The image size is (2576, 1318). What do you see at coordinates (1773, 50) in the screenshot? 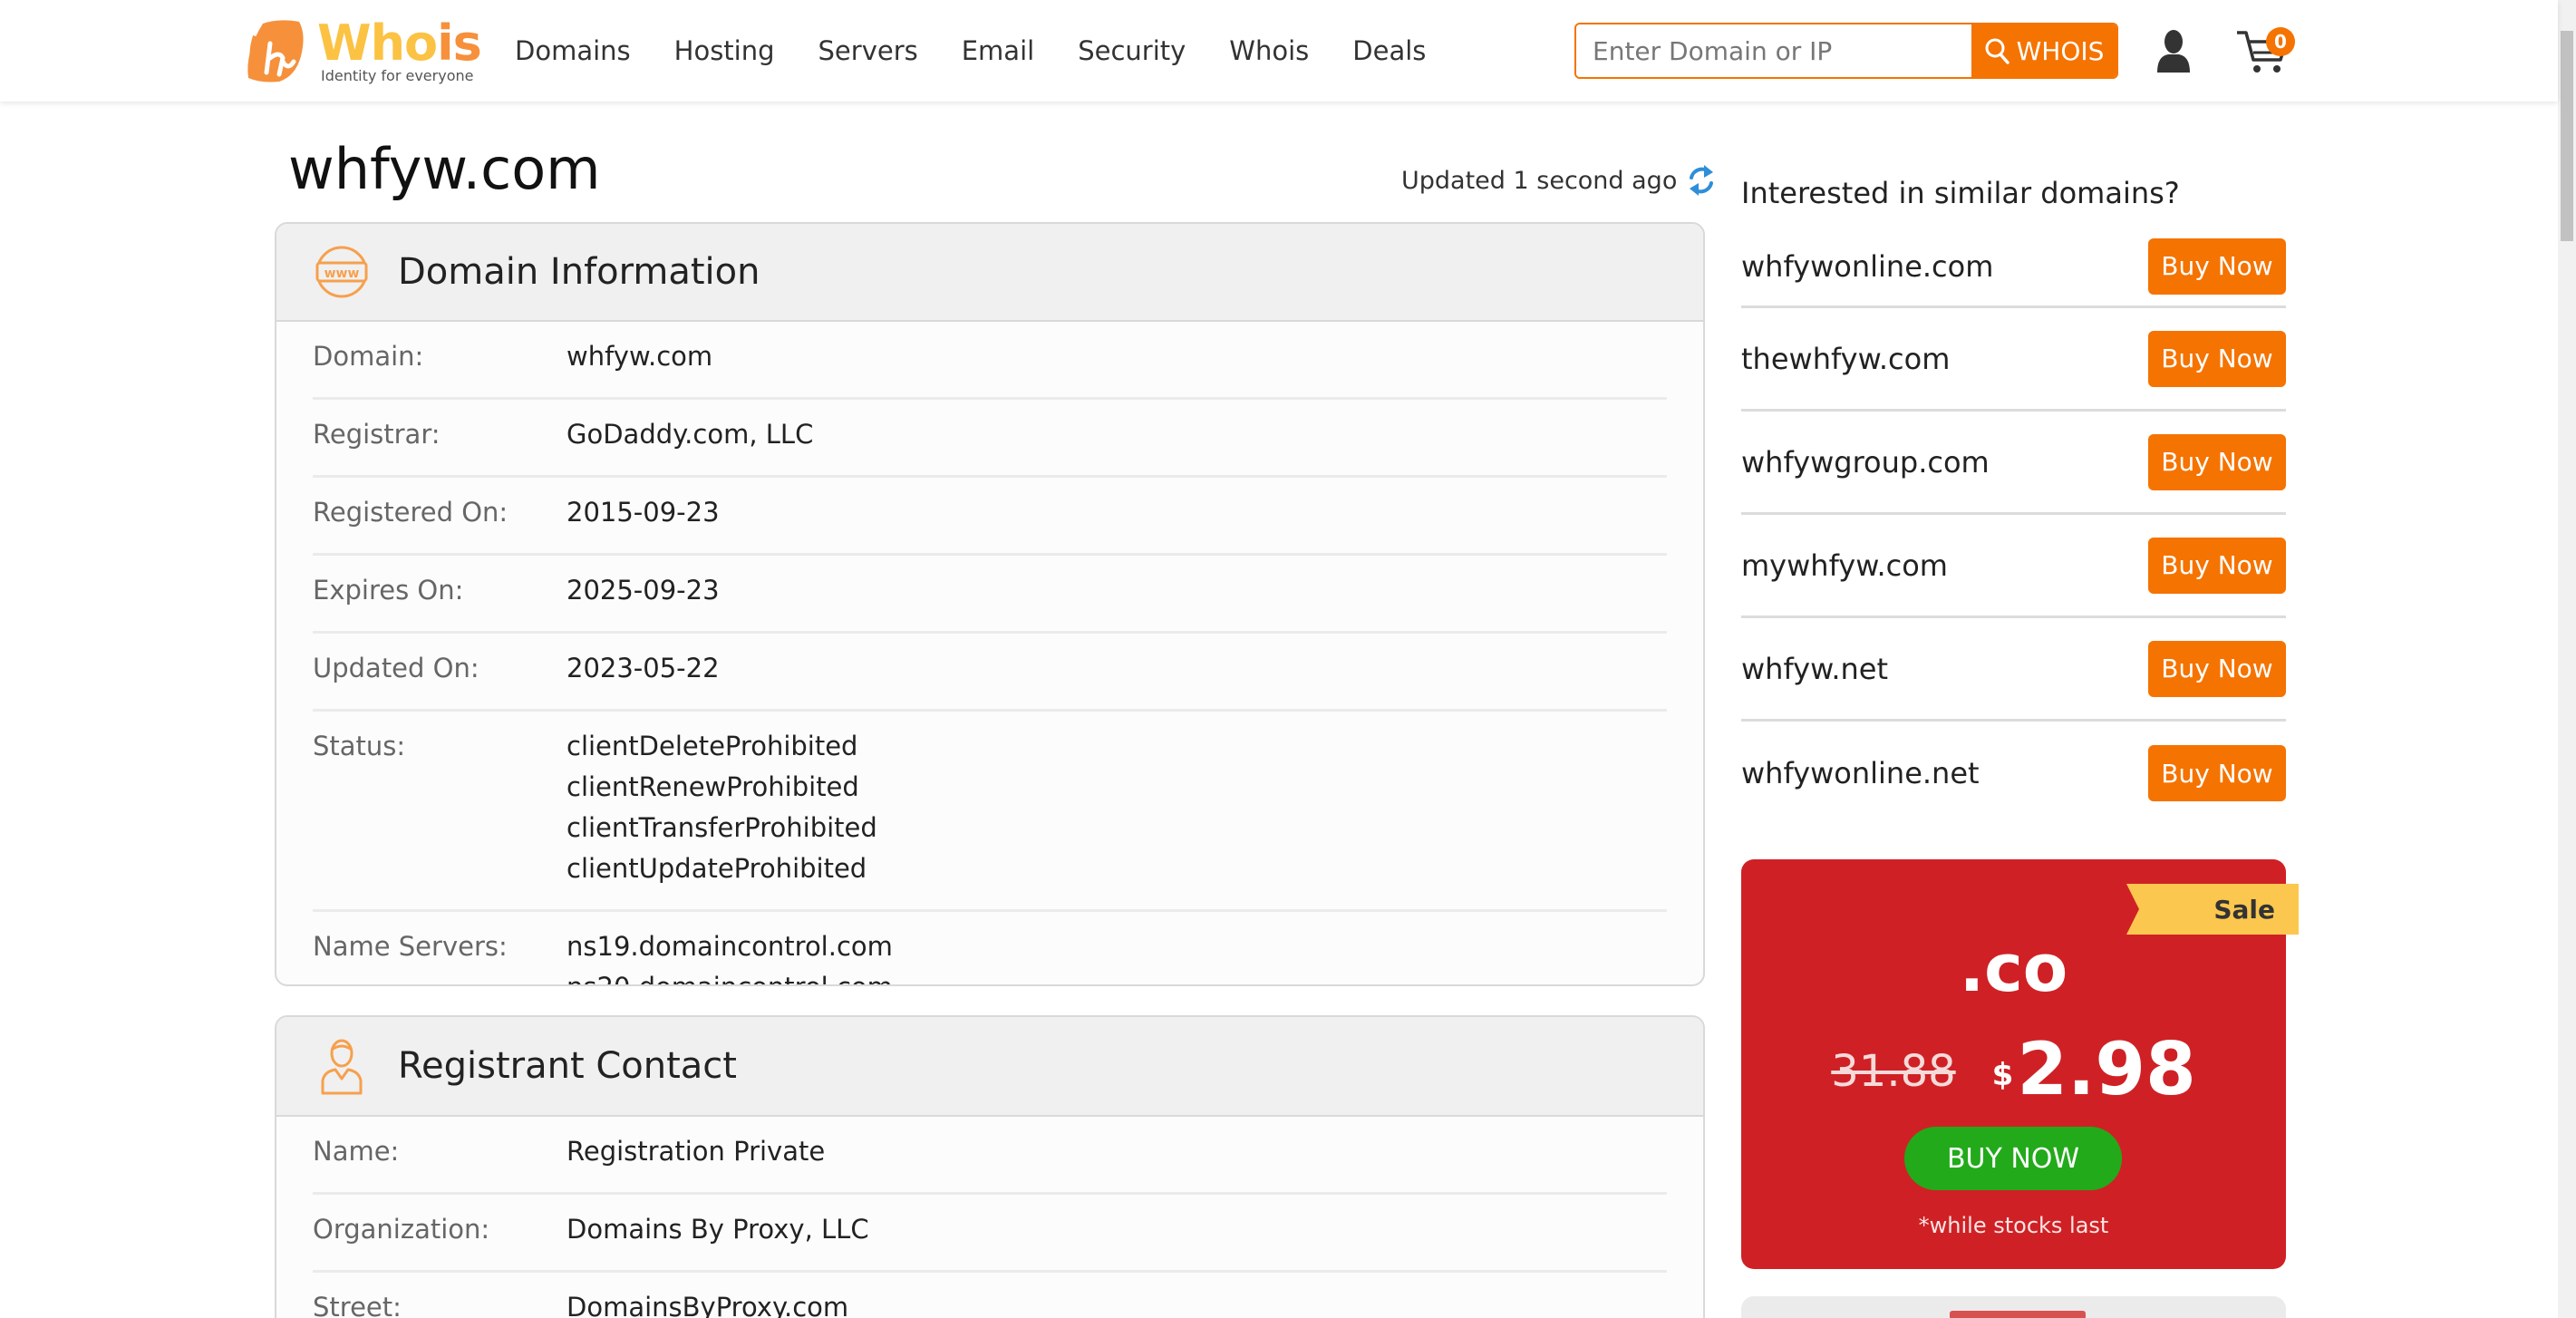
I see `domain-search-input` at bounding box center [1773, 50].